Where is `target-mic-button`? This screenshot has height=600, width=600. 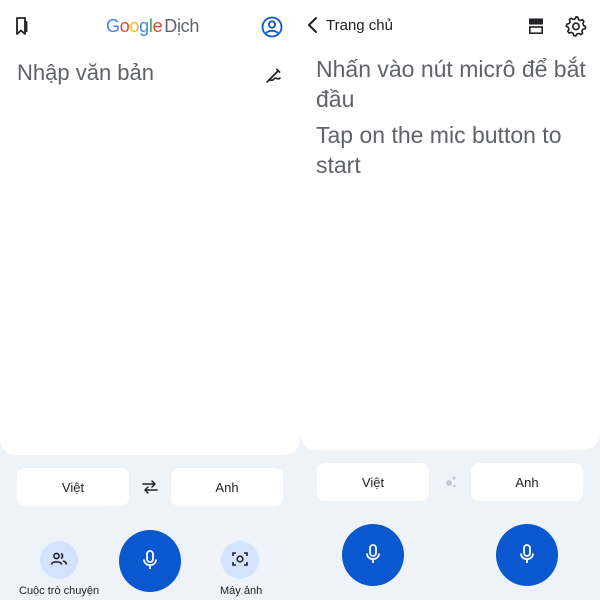
target-mic-button is located at coordinates (527, 555).